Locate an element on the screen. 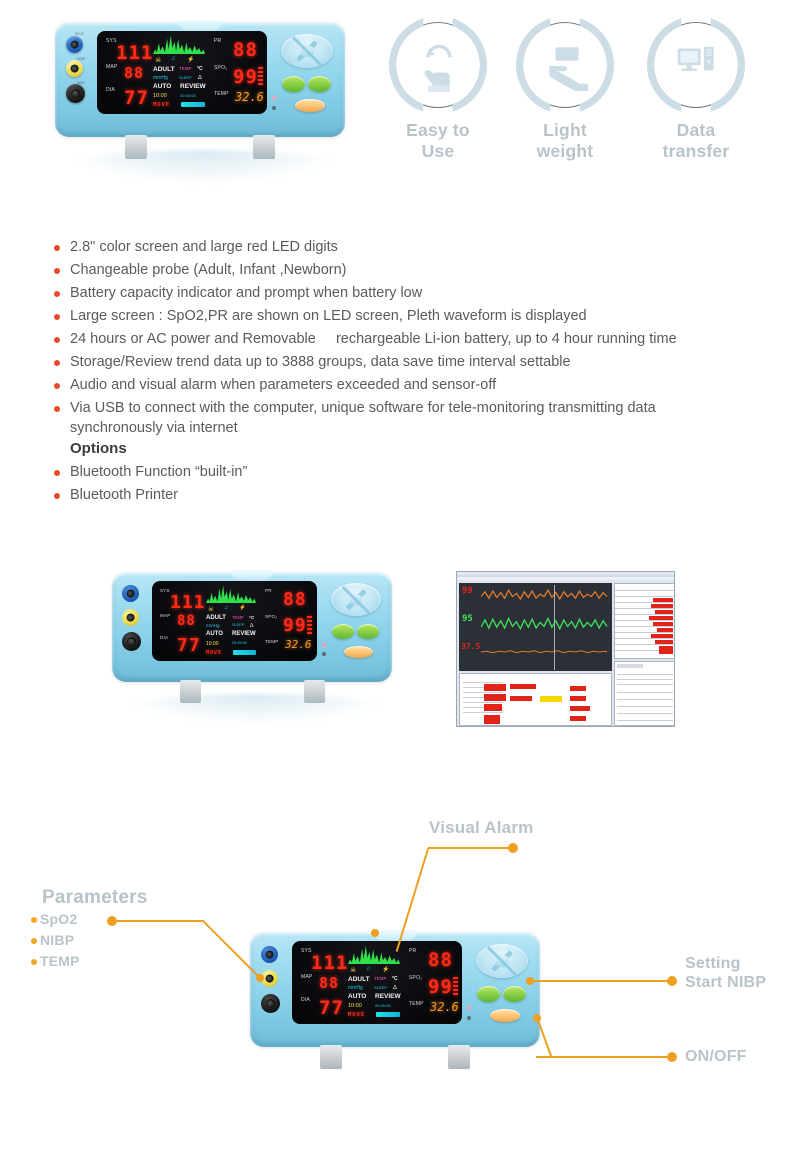  device-middle-reflection is located at coordinates (255, 709).